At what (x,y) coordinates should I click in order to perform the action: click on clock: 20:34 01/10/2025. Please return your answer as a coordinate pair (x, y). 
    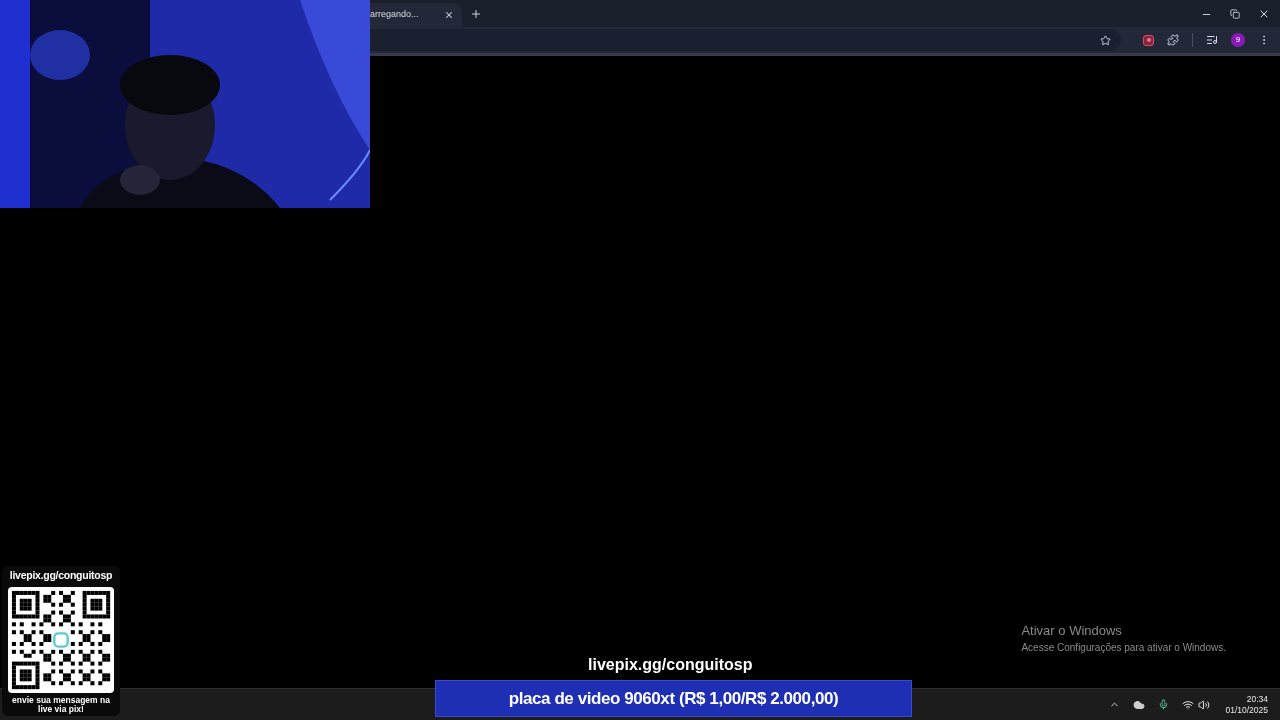
    Looking at the image, I should click on (1245, 704).